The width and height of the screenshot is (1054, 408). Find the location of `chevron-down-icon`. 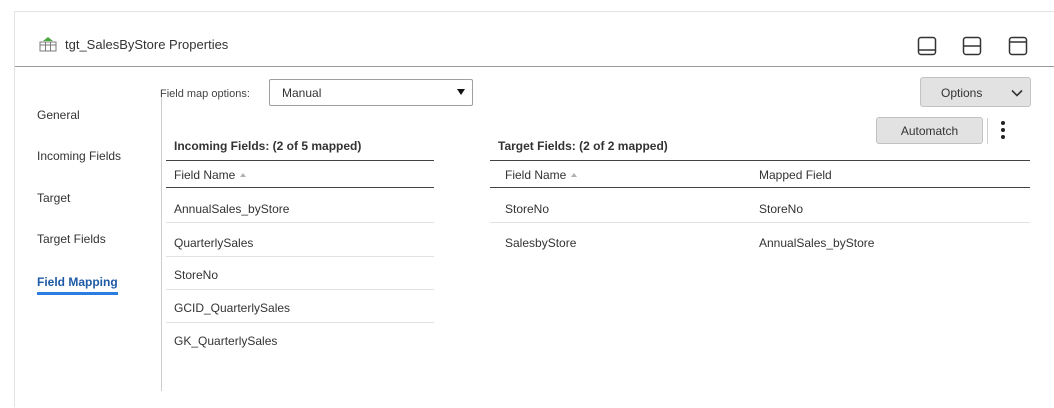

chevron-down-icon is located at coordinates (1017, 94).